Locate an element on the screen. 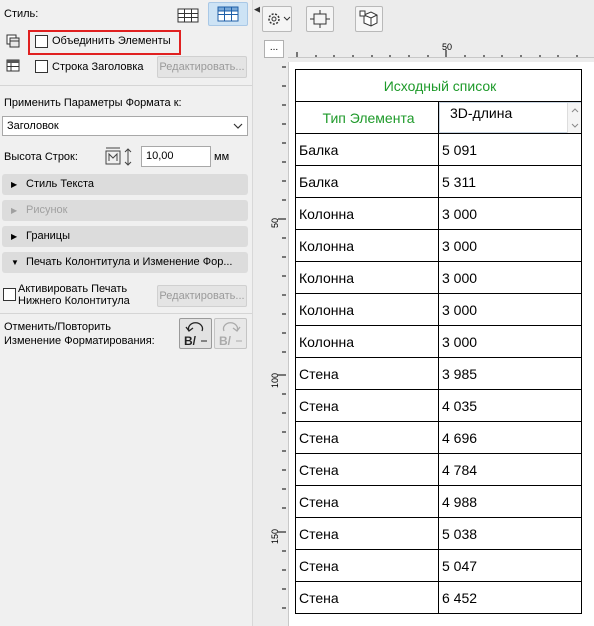 The height and width of the screenshot is (626, 594). footer-activate-label-2: Нижнего Колонтитула is located at coordinates (74, 301).